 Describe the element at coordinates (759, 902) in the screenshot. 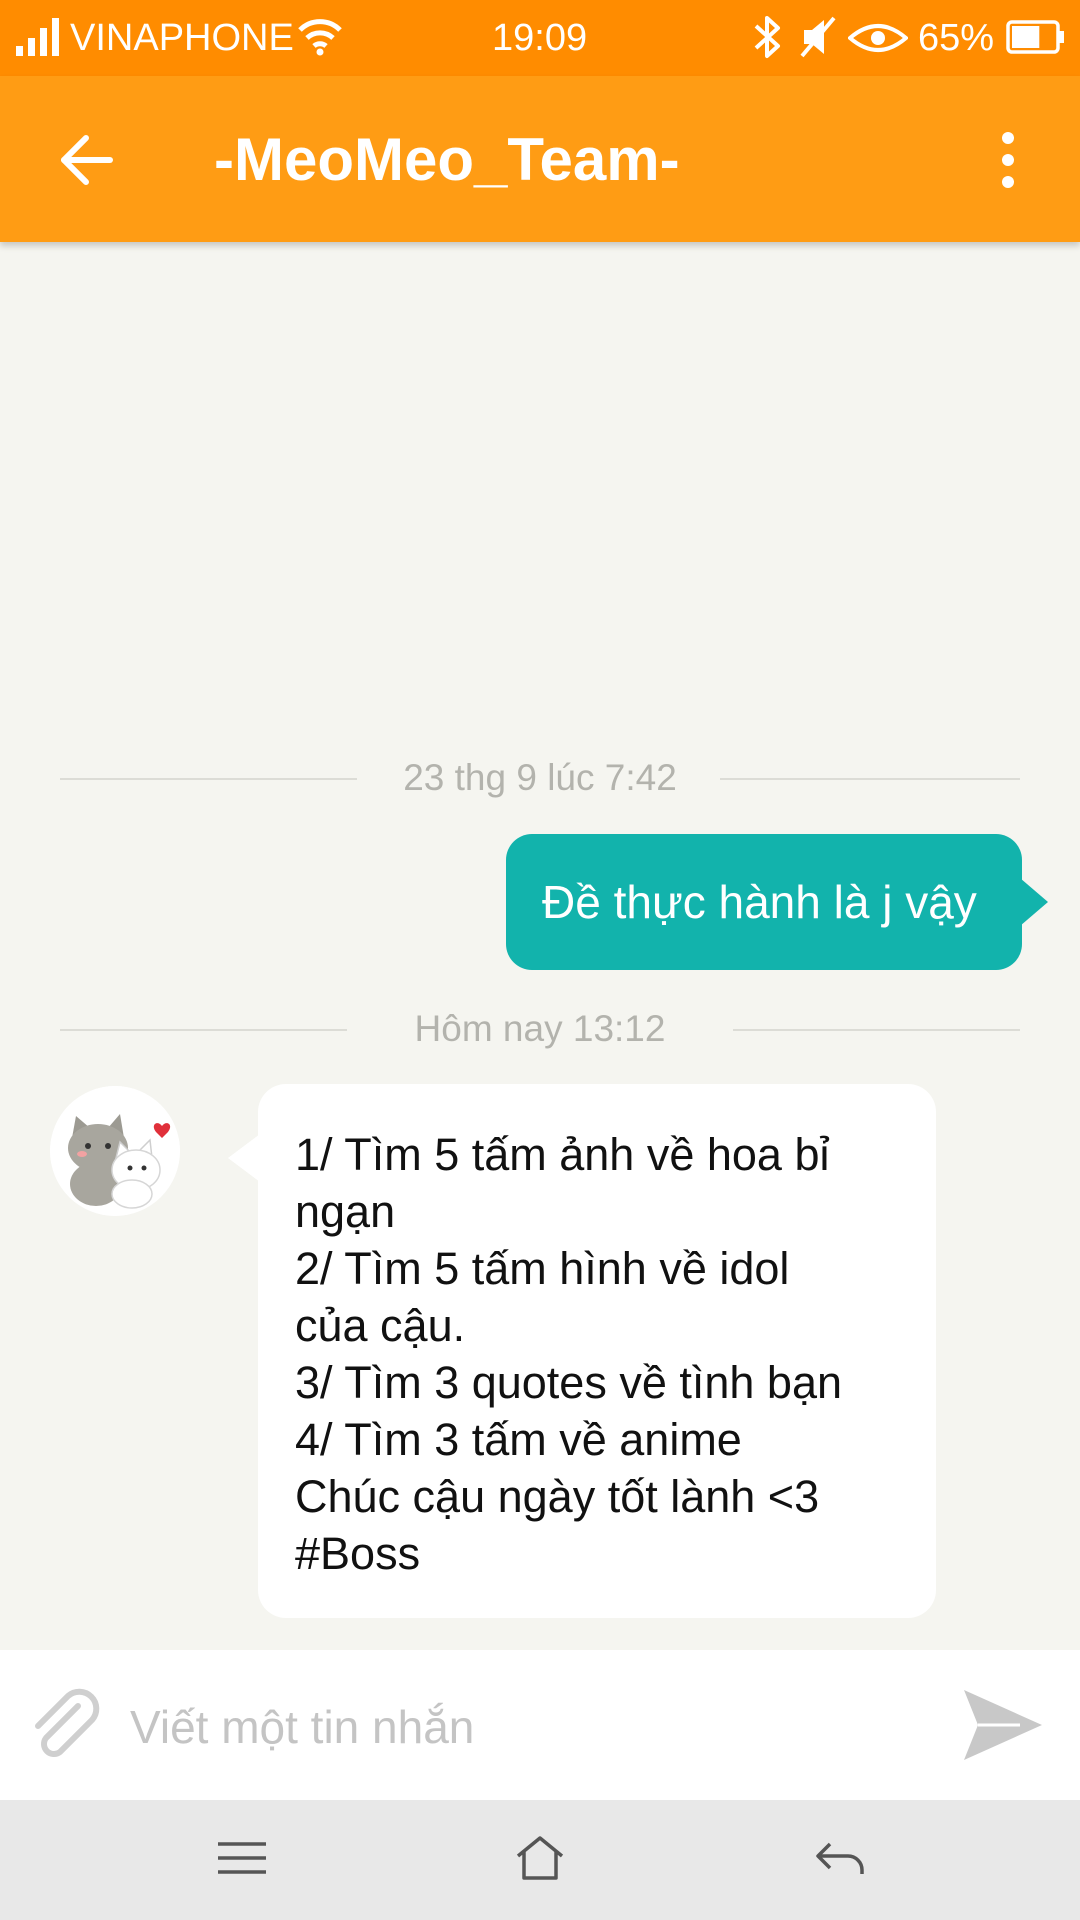

I see `message-text: Đề thực hành là j vậy` at that location.